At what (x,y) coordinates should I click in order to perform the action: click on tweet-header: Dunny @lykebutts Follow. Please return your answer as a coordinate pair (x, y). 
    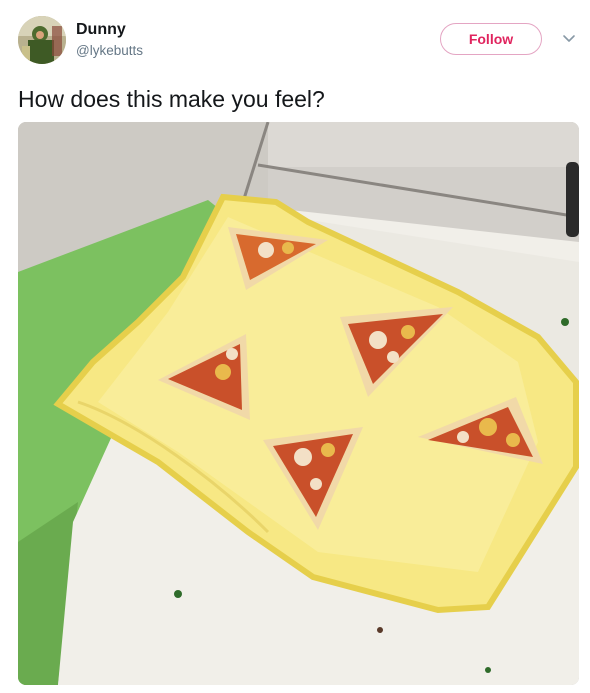
    Looking at the image, I should click on (298, 41).